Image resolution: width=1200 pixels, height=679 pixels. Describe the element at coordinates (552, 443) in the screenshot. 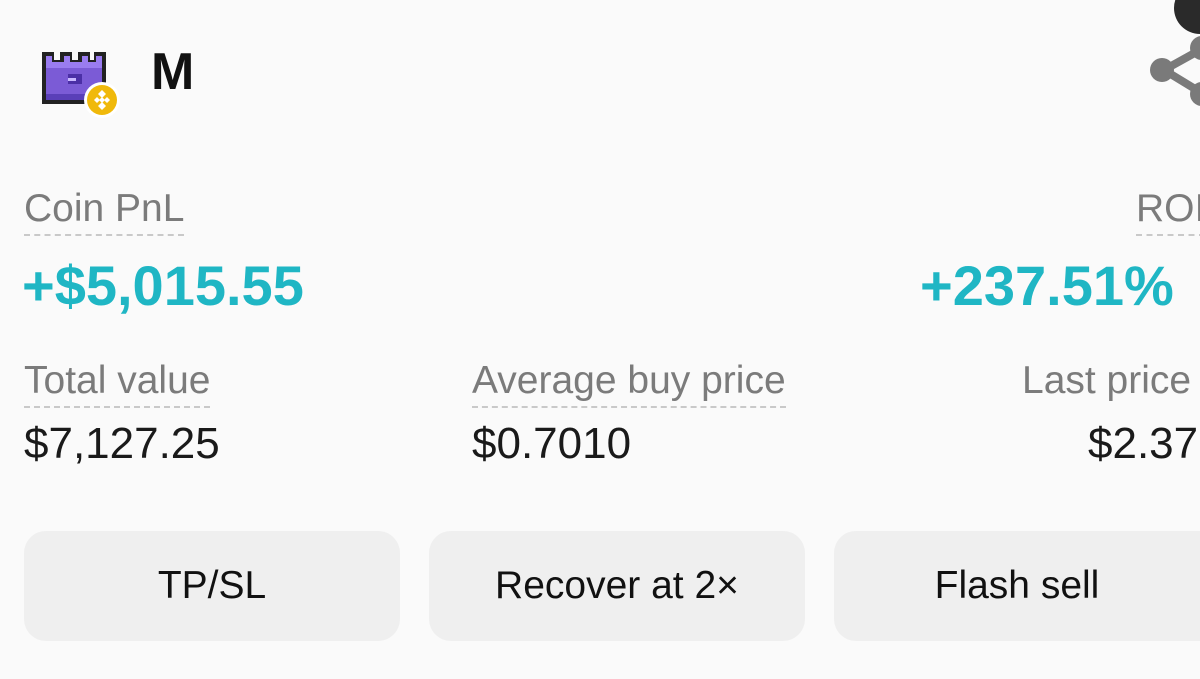

I see `average-buy-price: $0.7010` at that location.